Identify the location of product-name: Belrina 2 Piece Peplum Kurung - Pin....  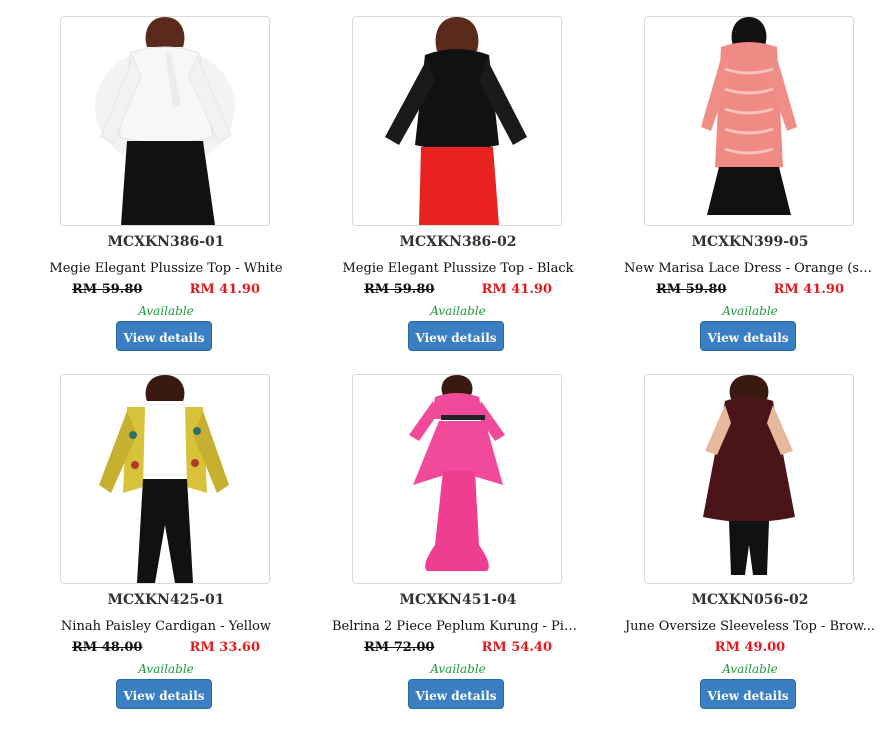
(458, 626).